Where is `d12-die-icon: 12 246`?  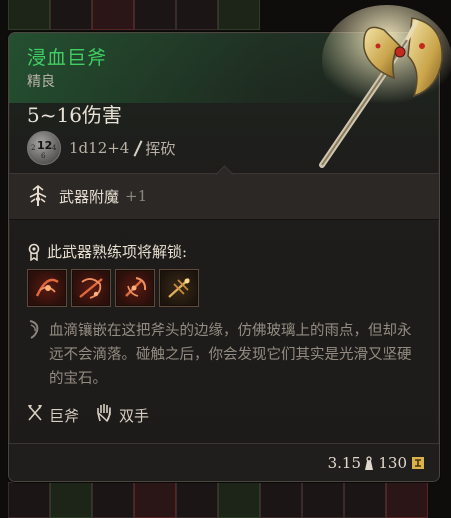
d12-die-icon: 12 246 is located at coordinates (44, 148).